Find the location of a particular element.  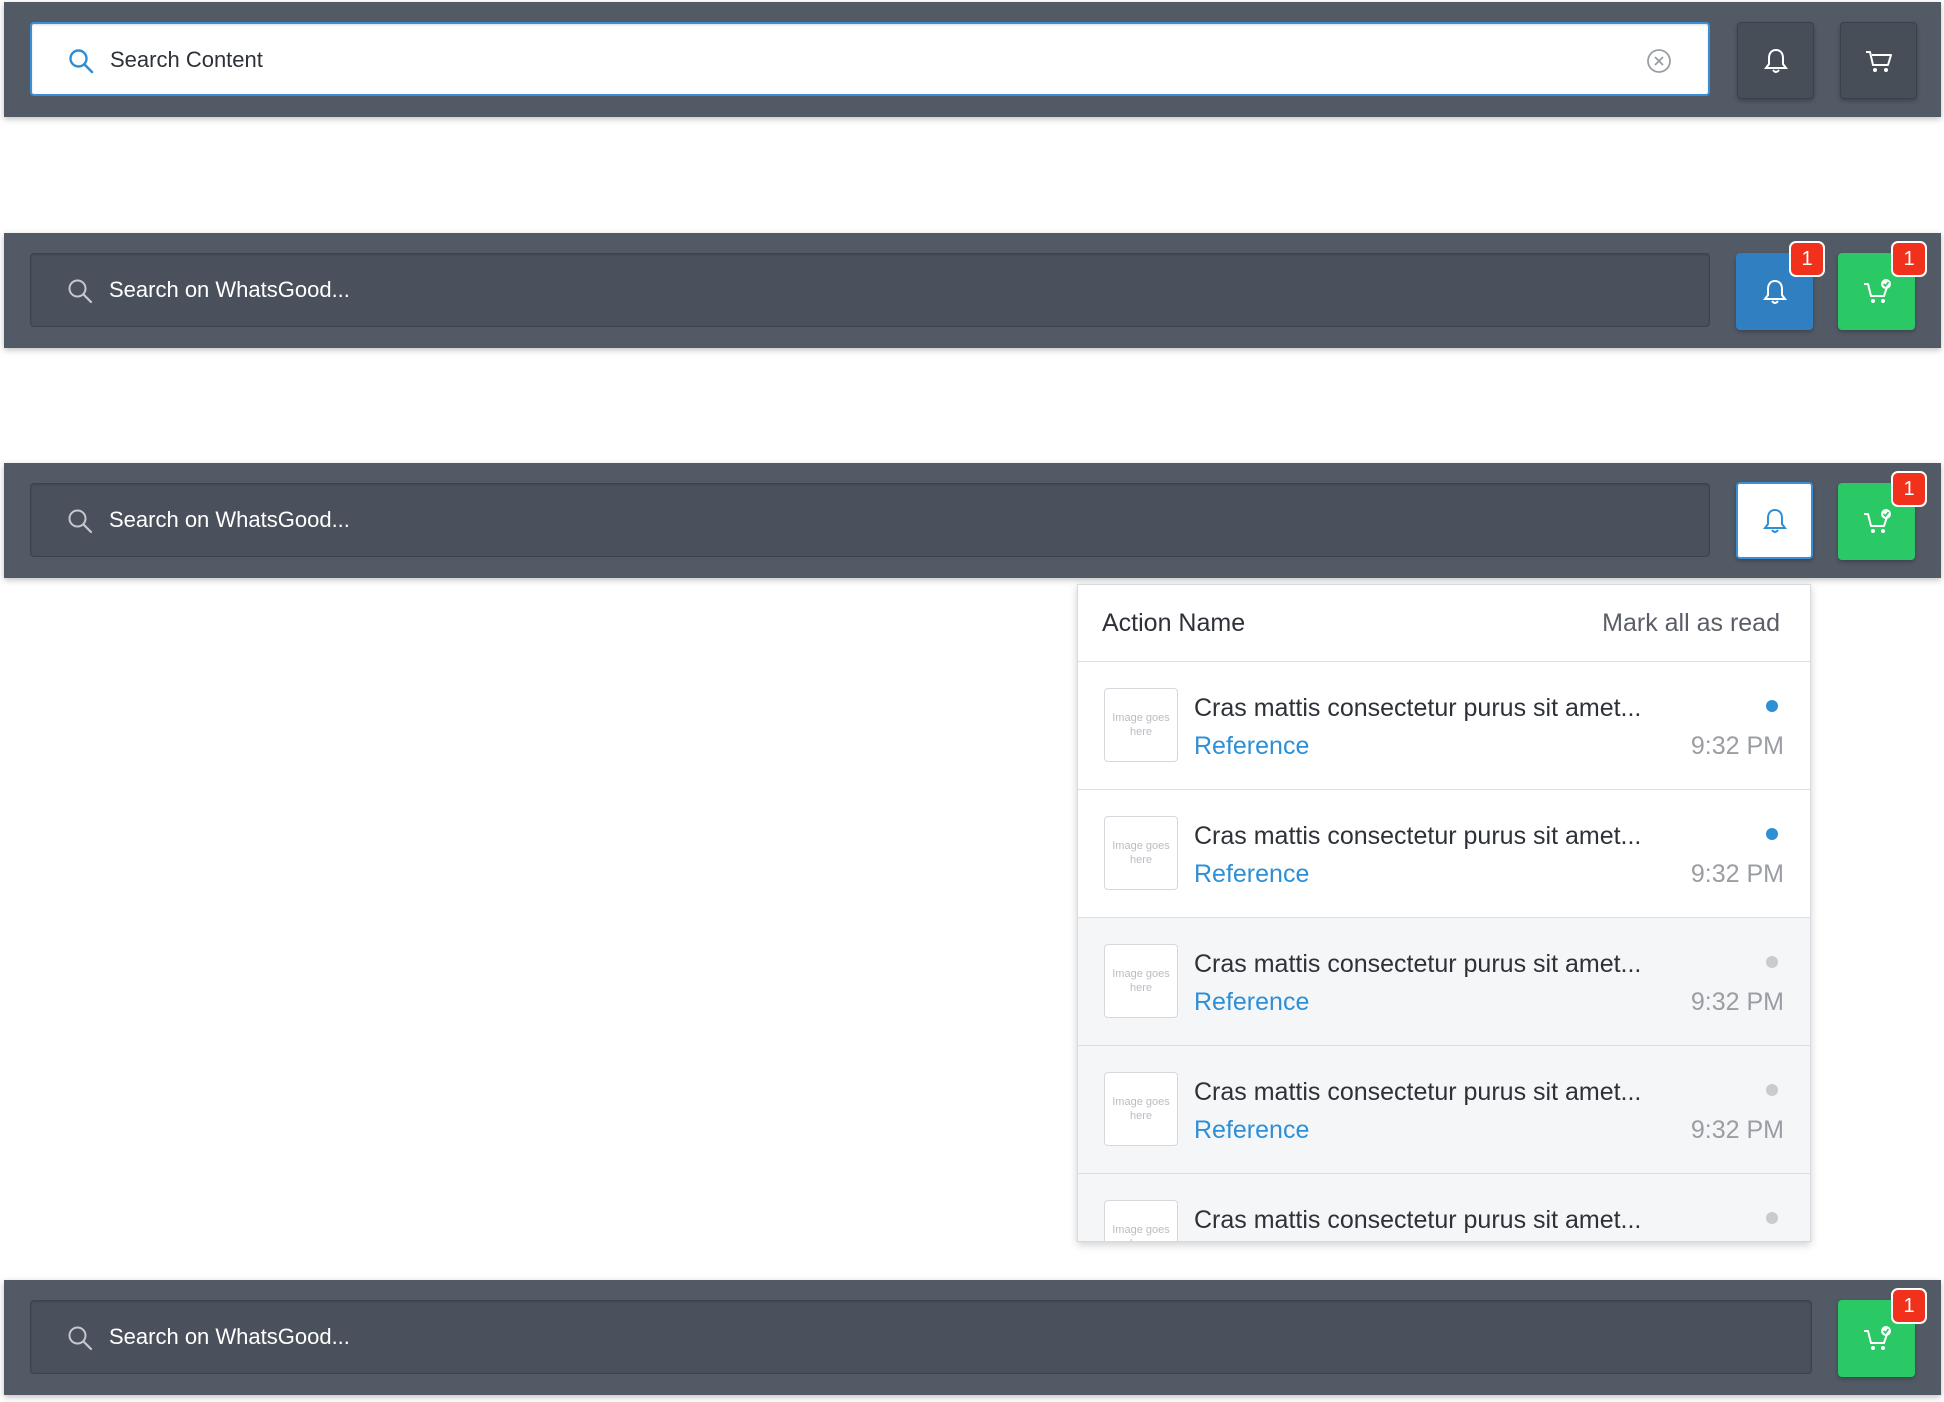

notifications-button: 1 is located at coordinates (1780, 285).